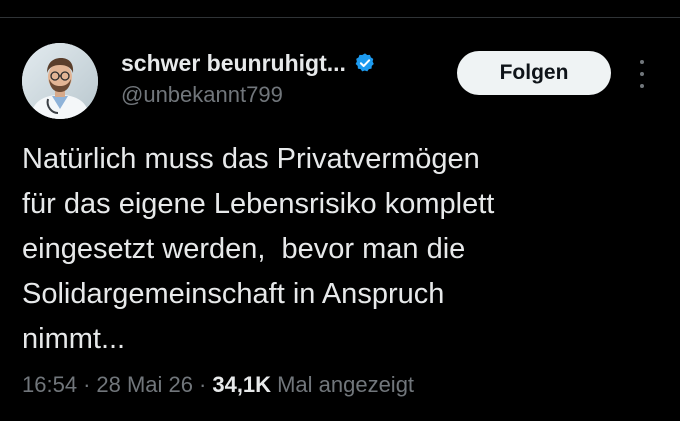 This screenshot has width=680, height=421. I want to click on tweet-text-line: Solidargemeinschaft in Anspruch, so click(233, 294).